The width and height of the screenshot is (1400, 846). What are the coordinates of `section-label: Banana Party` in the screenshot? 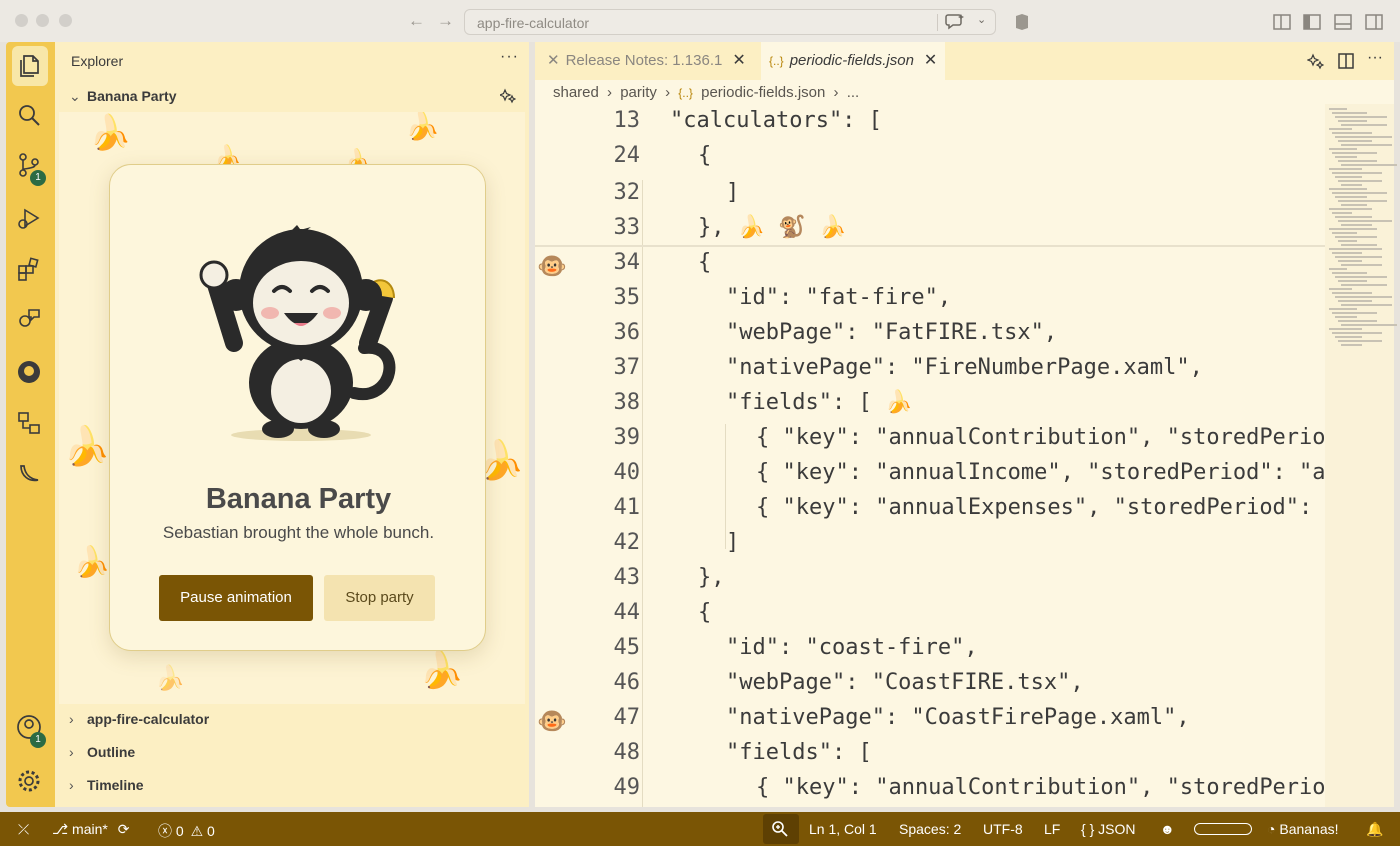 It's located at (132, 96).